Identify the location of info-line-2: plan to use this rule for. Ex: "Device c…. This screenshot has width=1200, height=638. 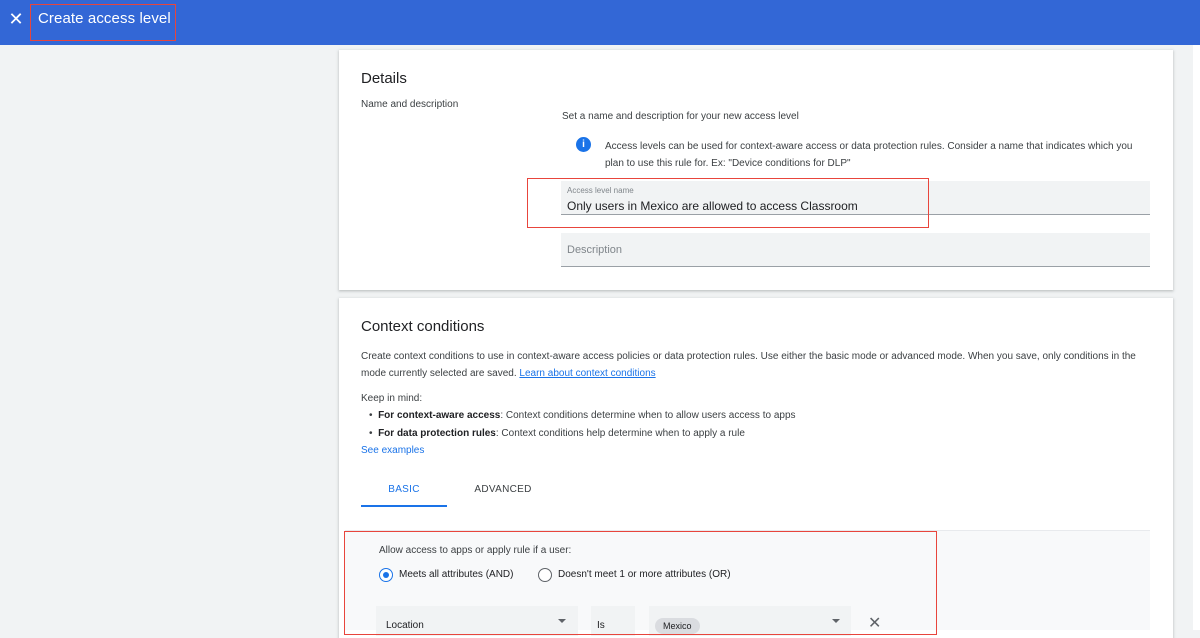
(728, 163).